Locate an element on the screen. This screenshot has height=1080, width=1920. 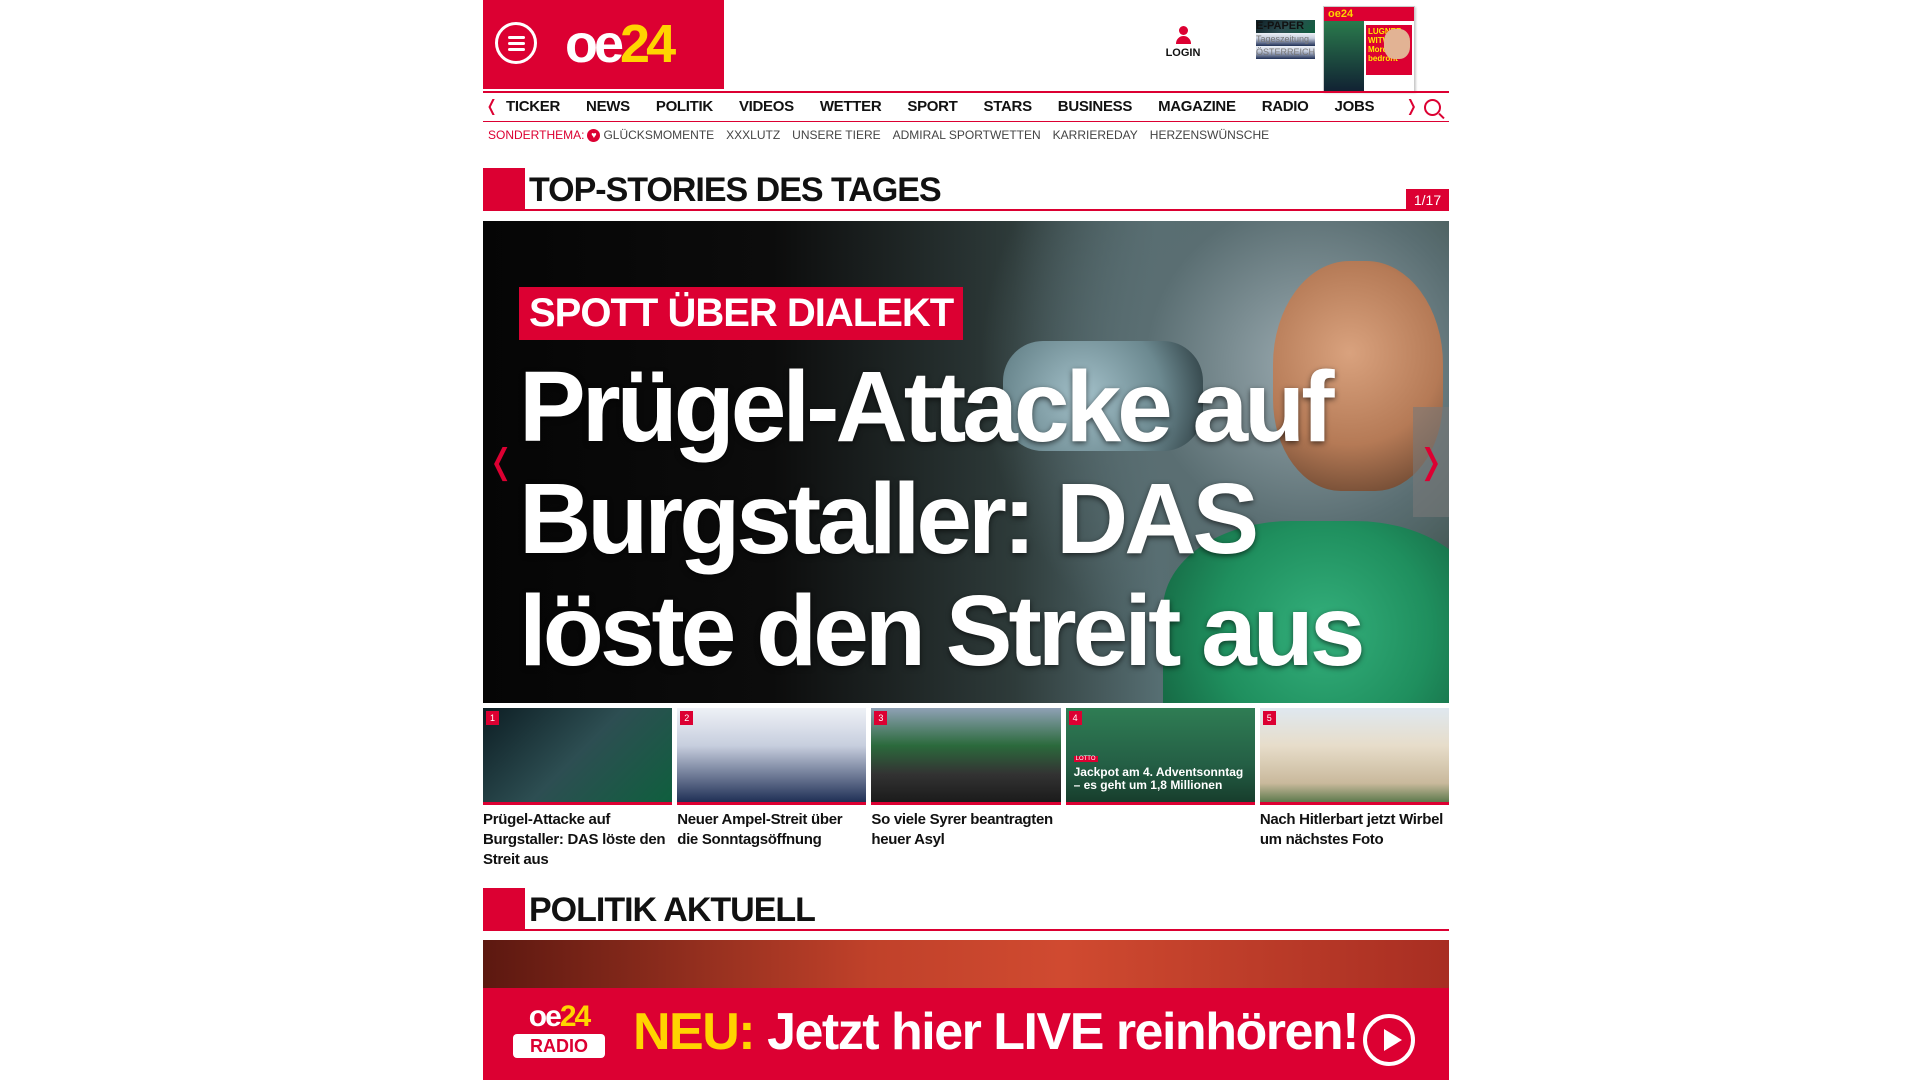
slider-next-icon: ❭ is located at coordinates (1431, 462).